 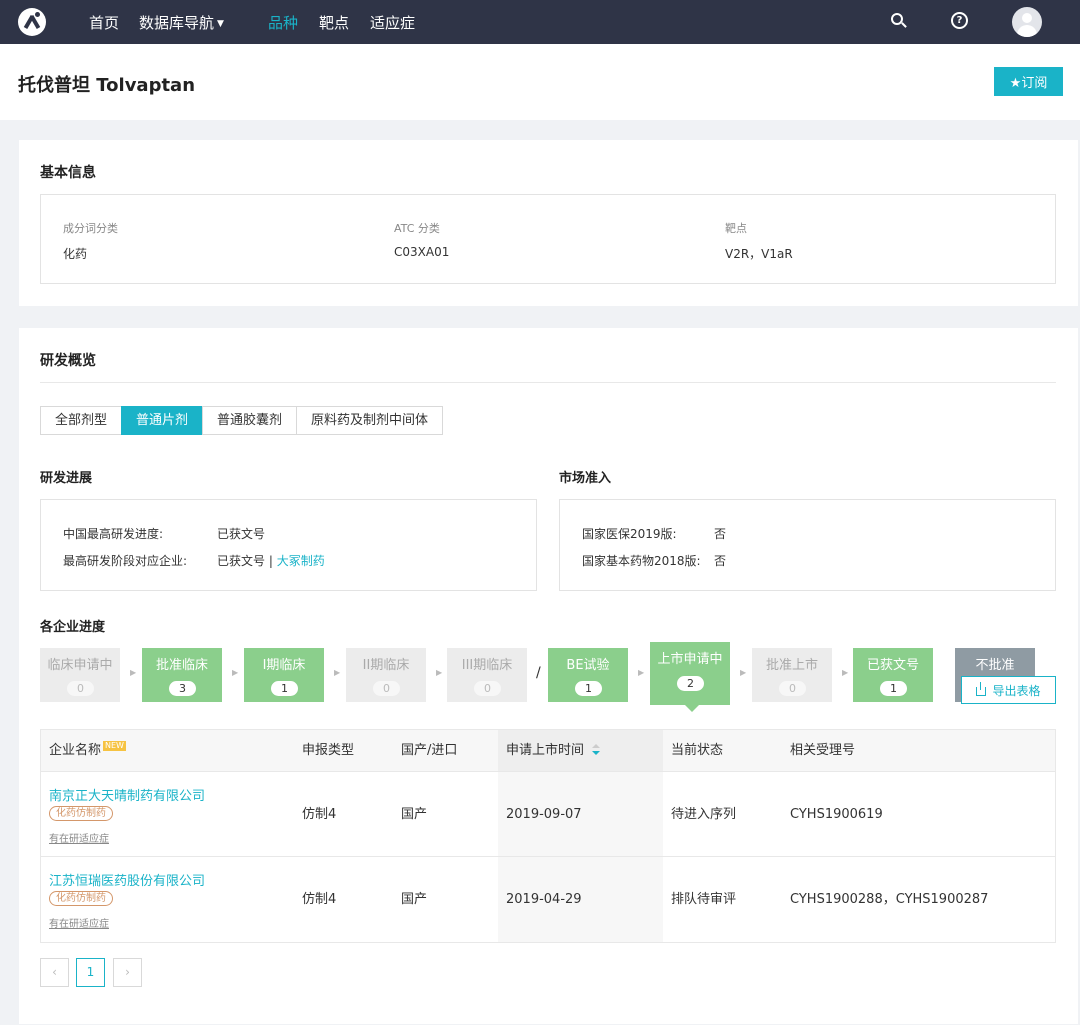 I want to click on page-1-button: 1, so click(x=90, y=972).